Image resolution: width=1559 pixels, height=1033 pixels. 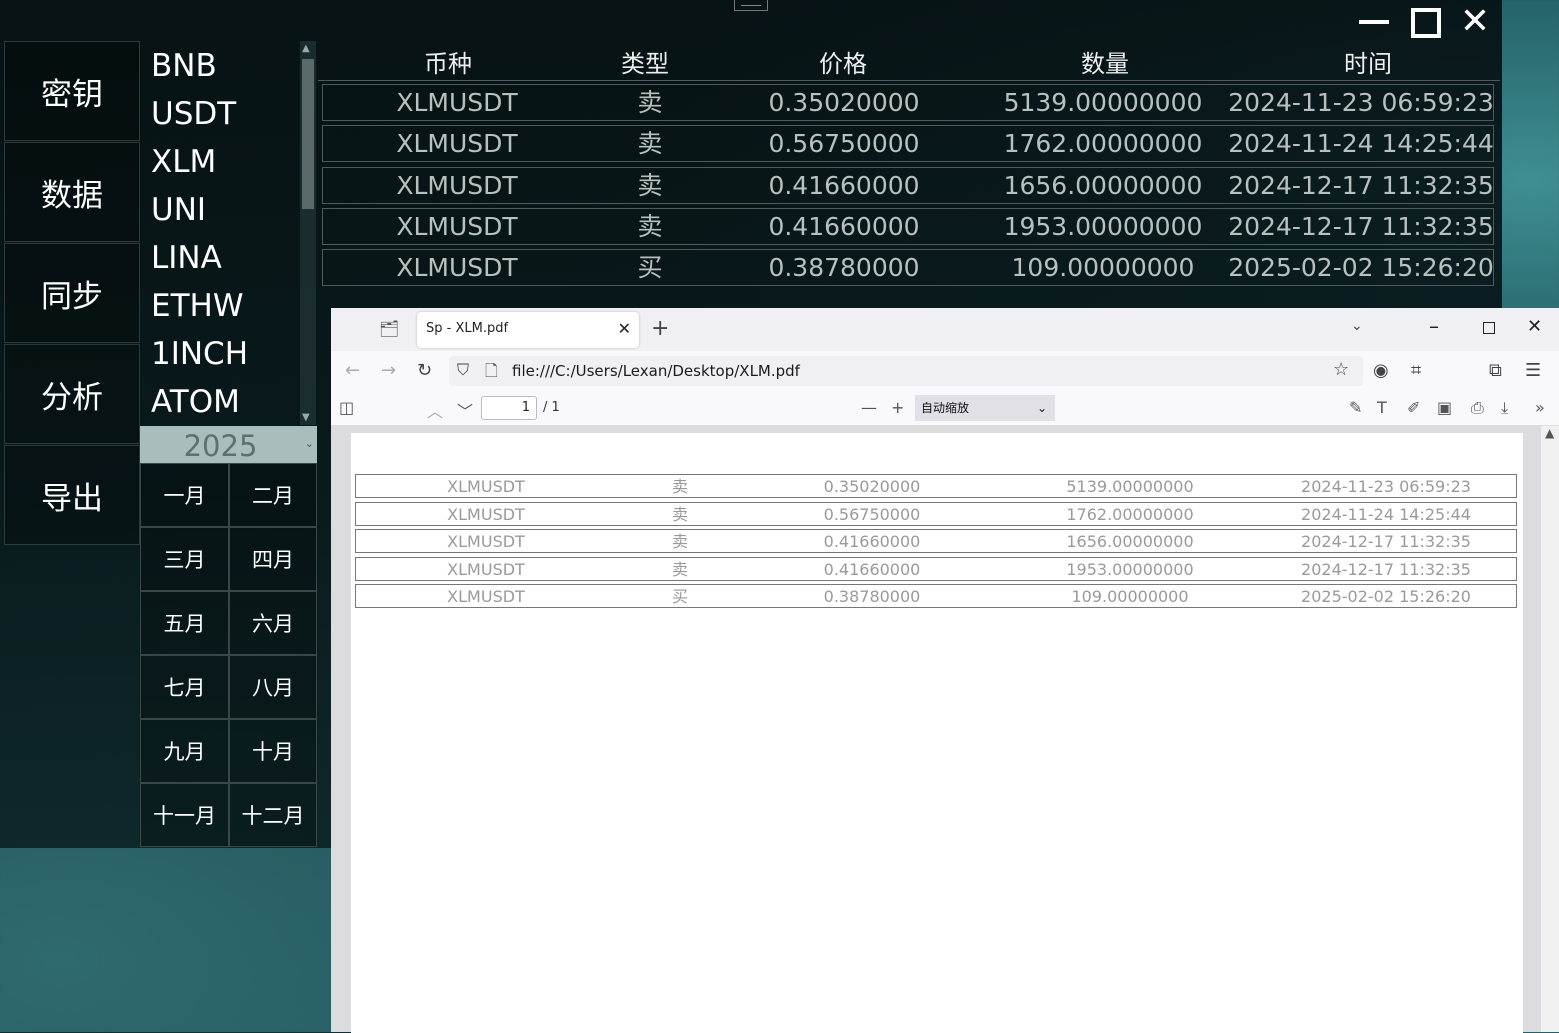 I want to click on tab-list-icon: 🗂, so click(x=390, y=329).